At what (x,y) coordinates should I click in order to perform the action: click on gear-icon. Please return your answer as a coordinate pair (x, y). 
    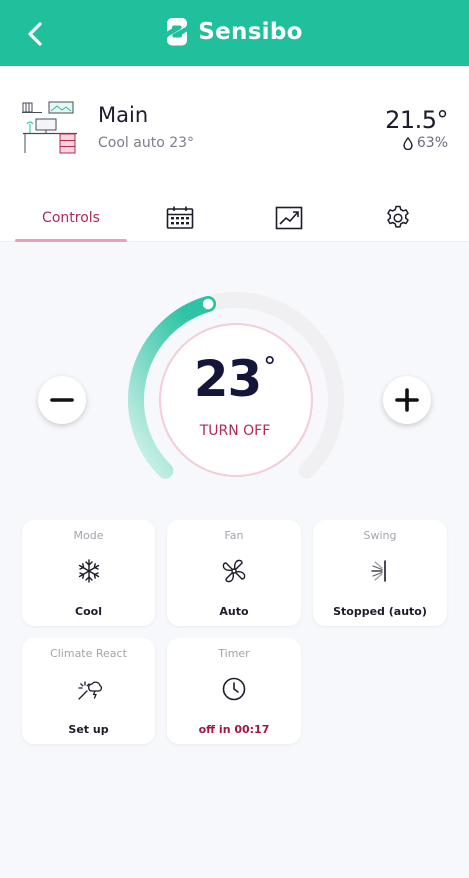
    Looking at the image, I should click on (398, 216).